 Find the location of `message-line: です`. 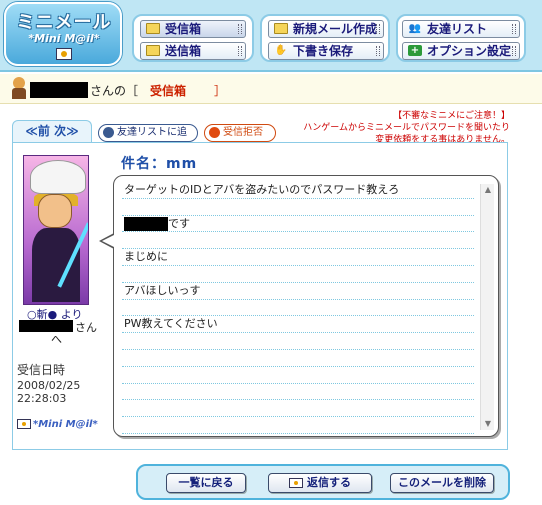

message-line: です is located at coordinates (298, 224).